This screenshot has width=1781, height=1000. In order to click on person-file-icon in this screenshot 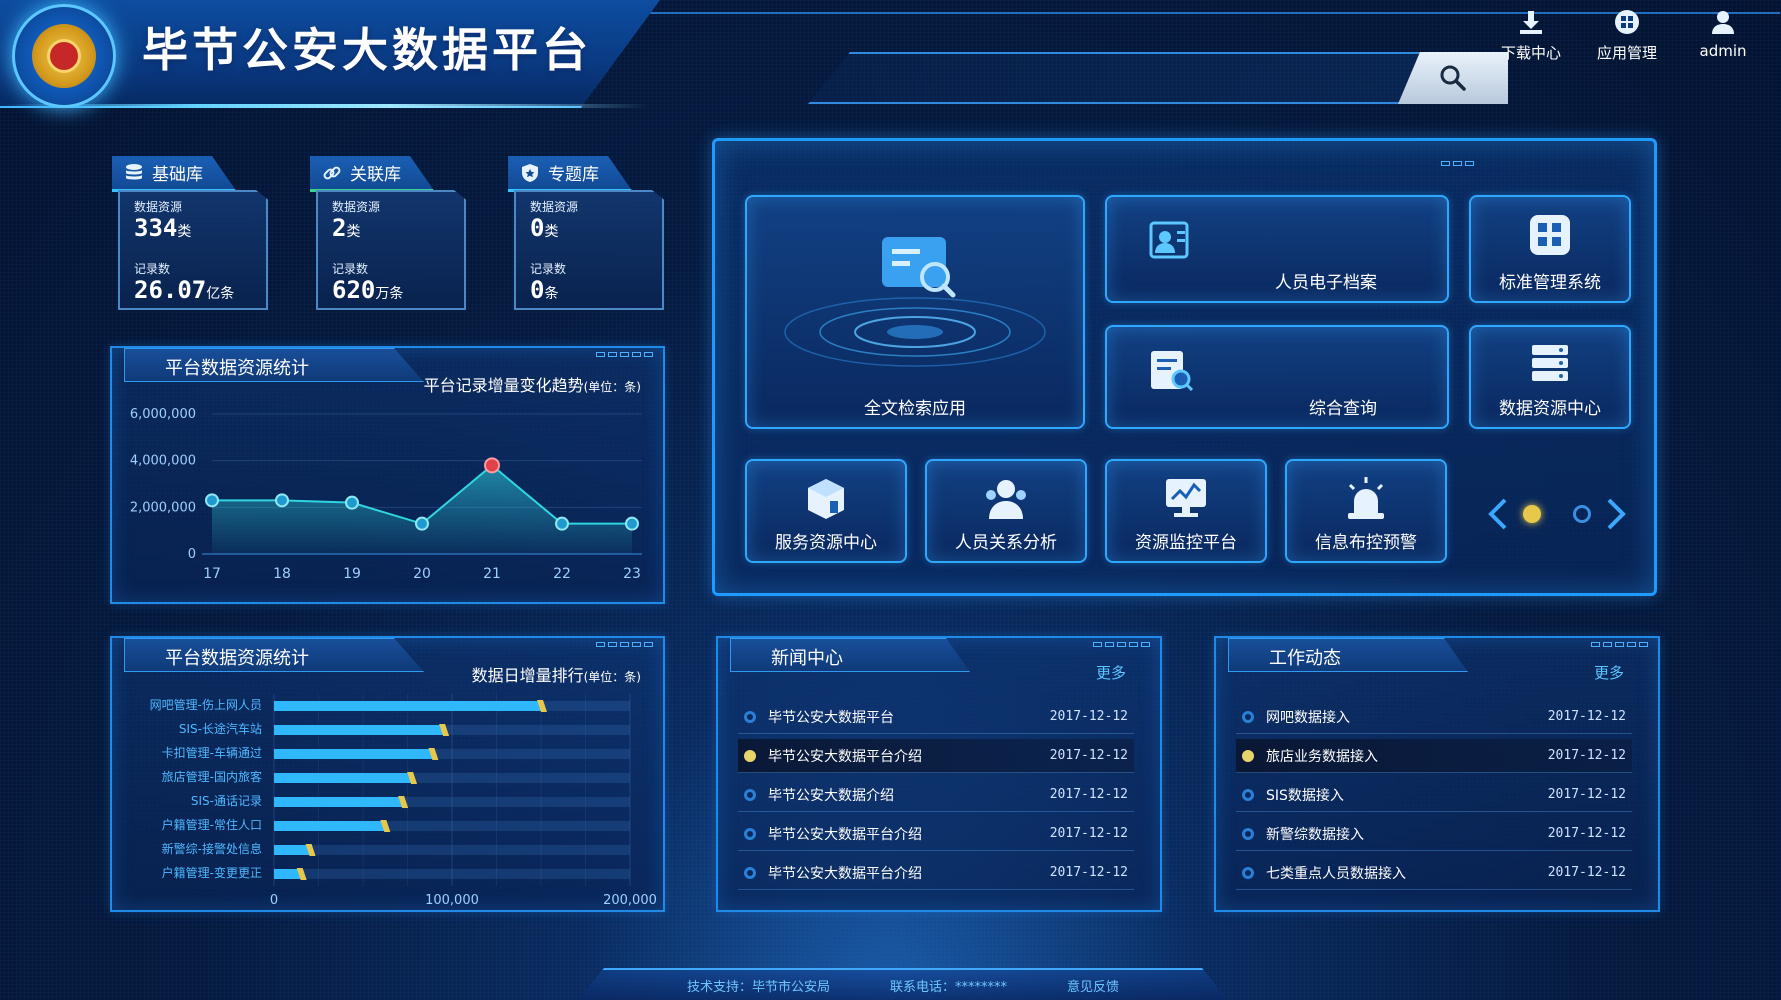, I will do `click(1169, 240)`.